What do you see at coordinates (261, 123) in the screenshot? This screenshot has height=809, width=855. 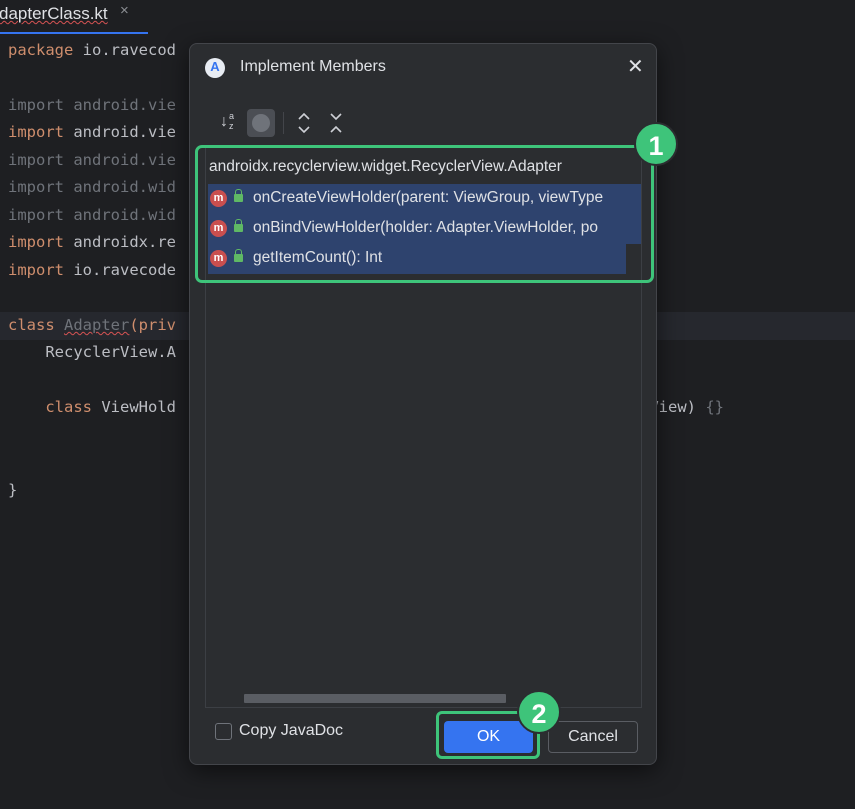 I see `show-classes-icon` at bounding box center [261, 123].